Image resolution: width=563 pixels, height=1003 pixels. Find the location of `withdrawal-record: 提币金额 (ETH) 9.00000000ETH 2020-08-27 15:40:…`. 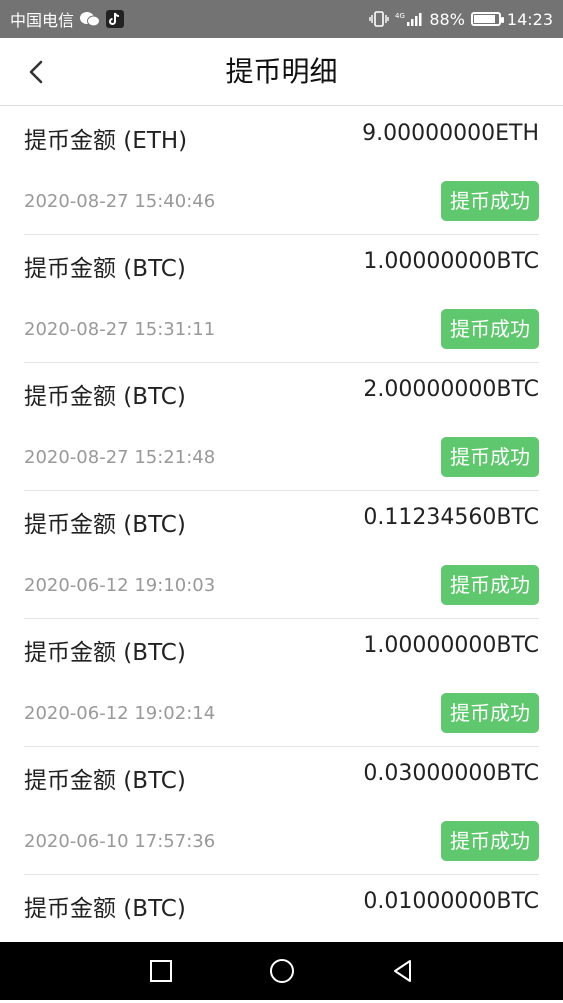

withdrawal-record: 提币金额 (ETH) 9.00000000ETH 2020-08-27 15:40:… is located at coordinates (281, 171).